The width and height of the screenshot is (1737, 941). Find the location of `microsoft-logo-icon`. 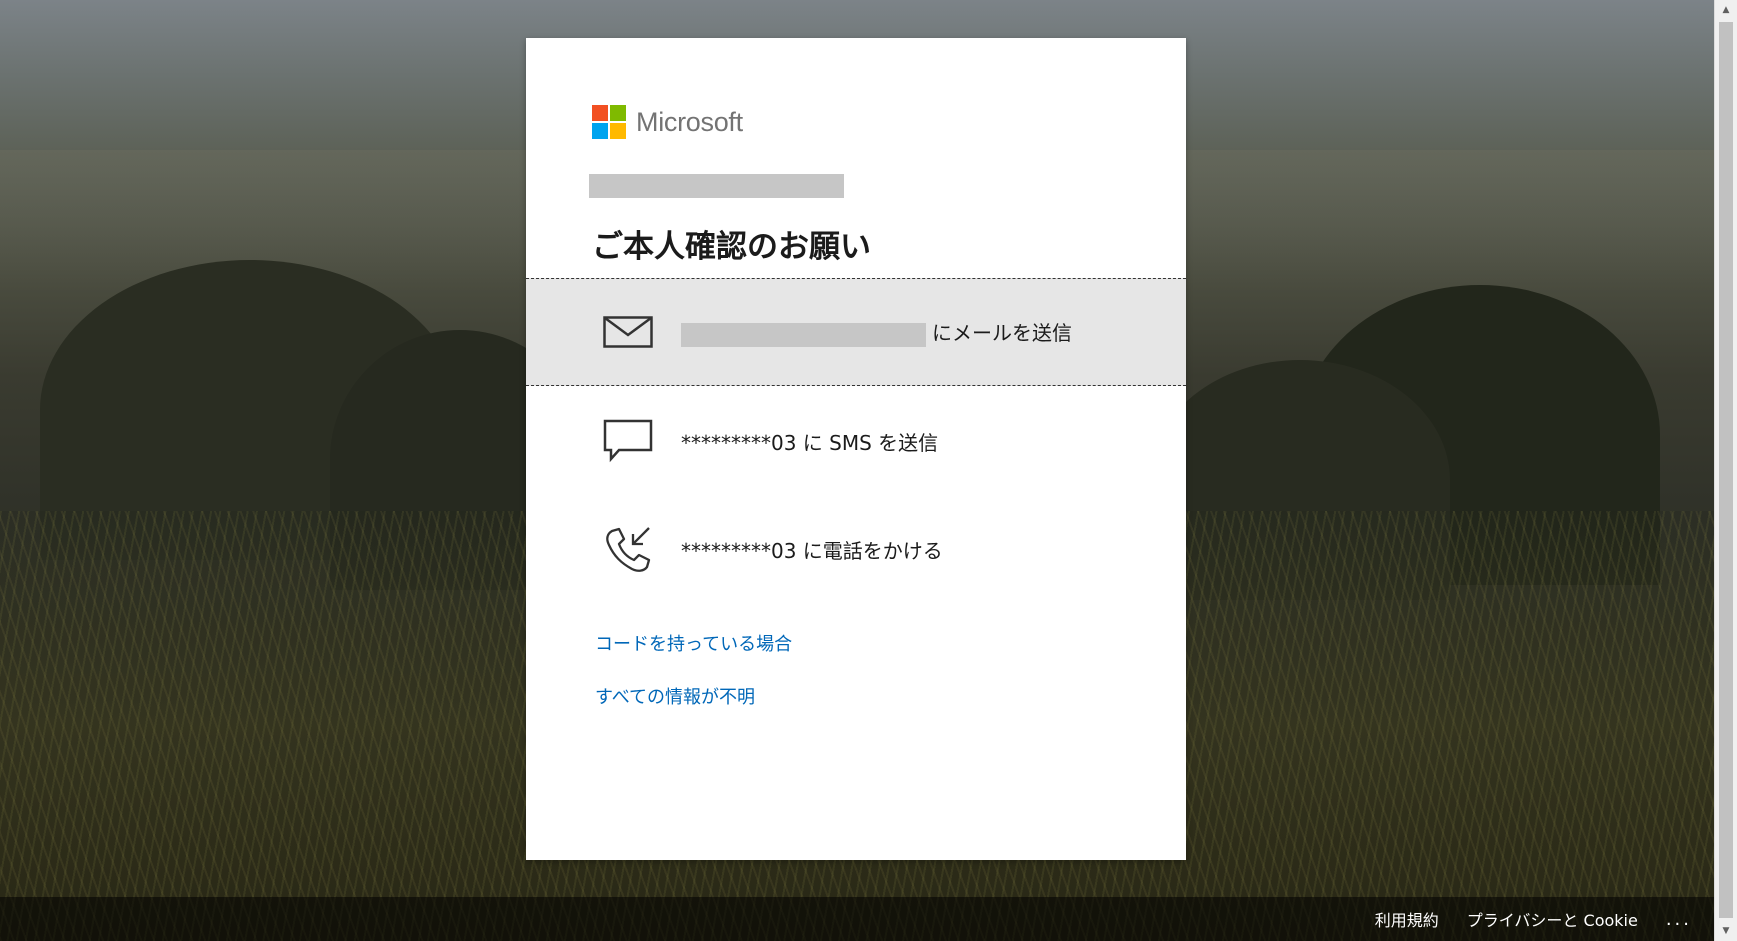

microsoft-logo-icon is located at coordinates (609, 122).